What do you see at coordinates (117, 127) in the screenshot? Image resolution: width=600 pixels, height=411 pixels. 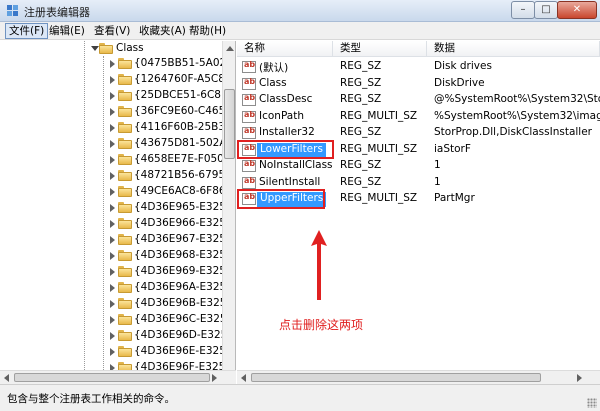 I see `tree-item: {4116F60B-25B3-466` at bounding box center [117, 127].